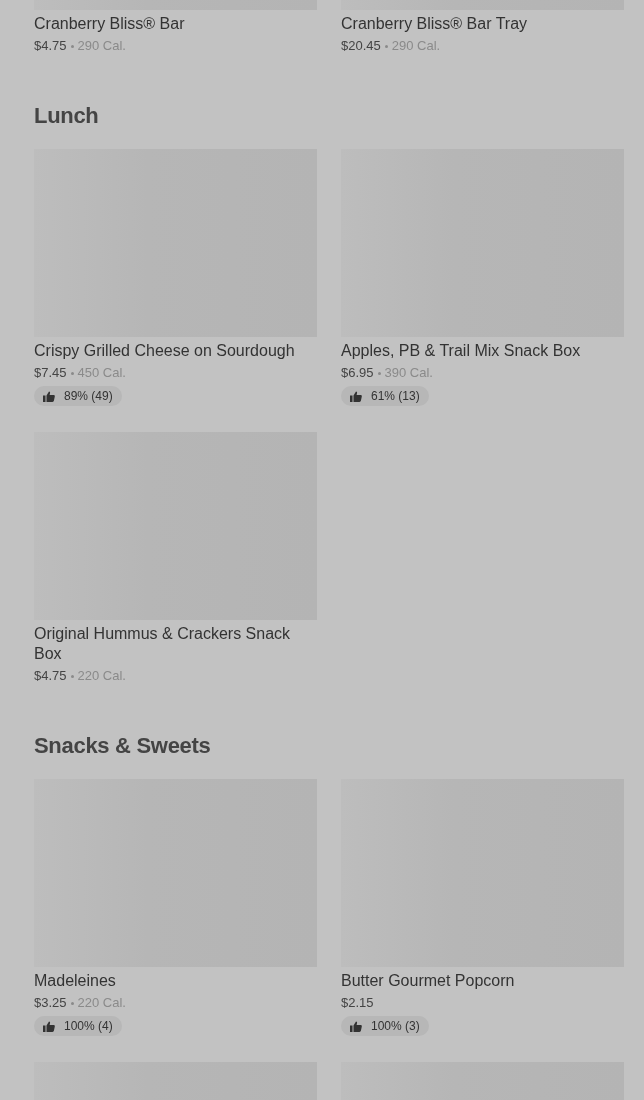  I want to click on item-name: Cranberry Bliss® Bar Tray, so click(482, 24).